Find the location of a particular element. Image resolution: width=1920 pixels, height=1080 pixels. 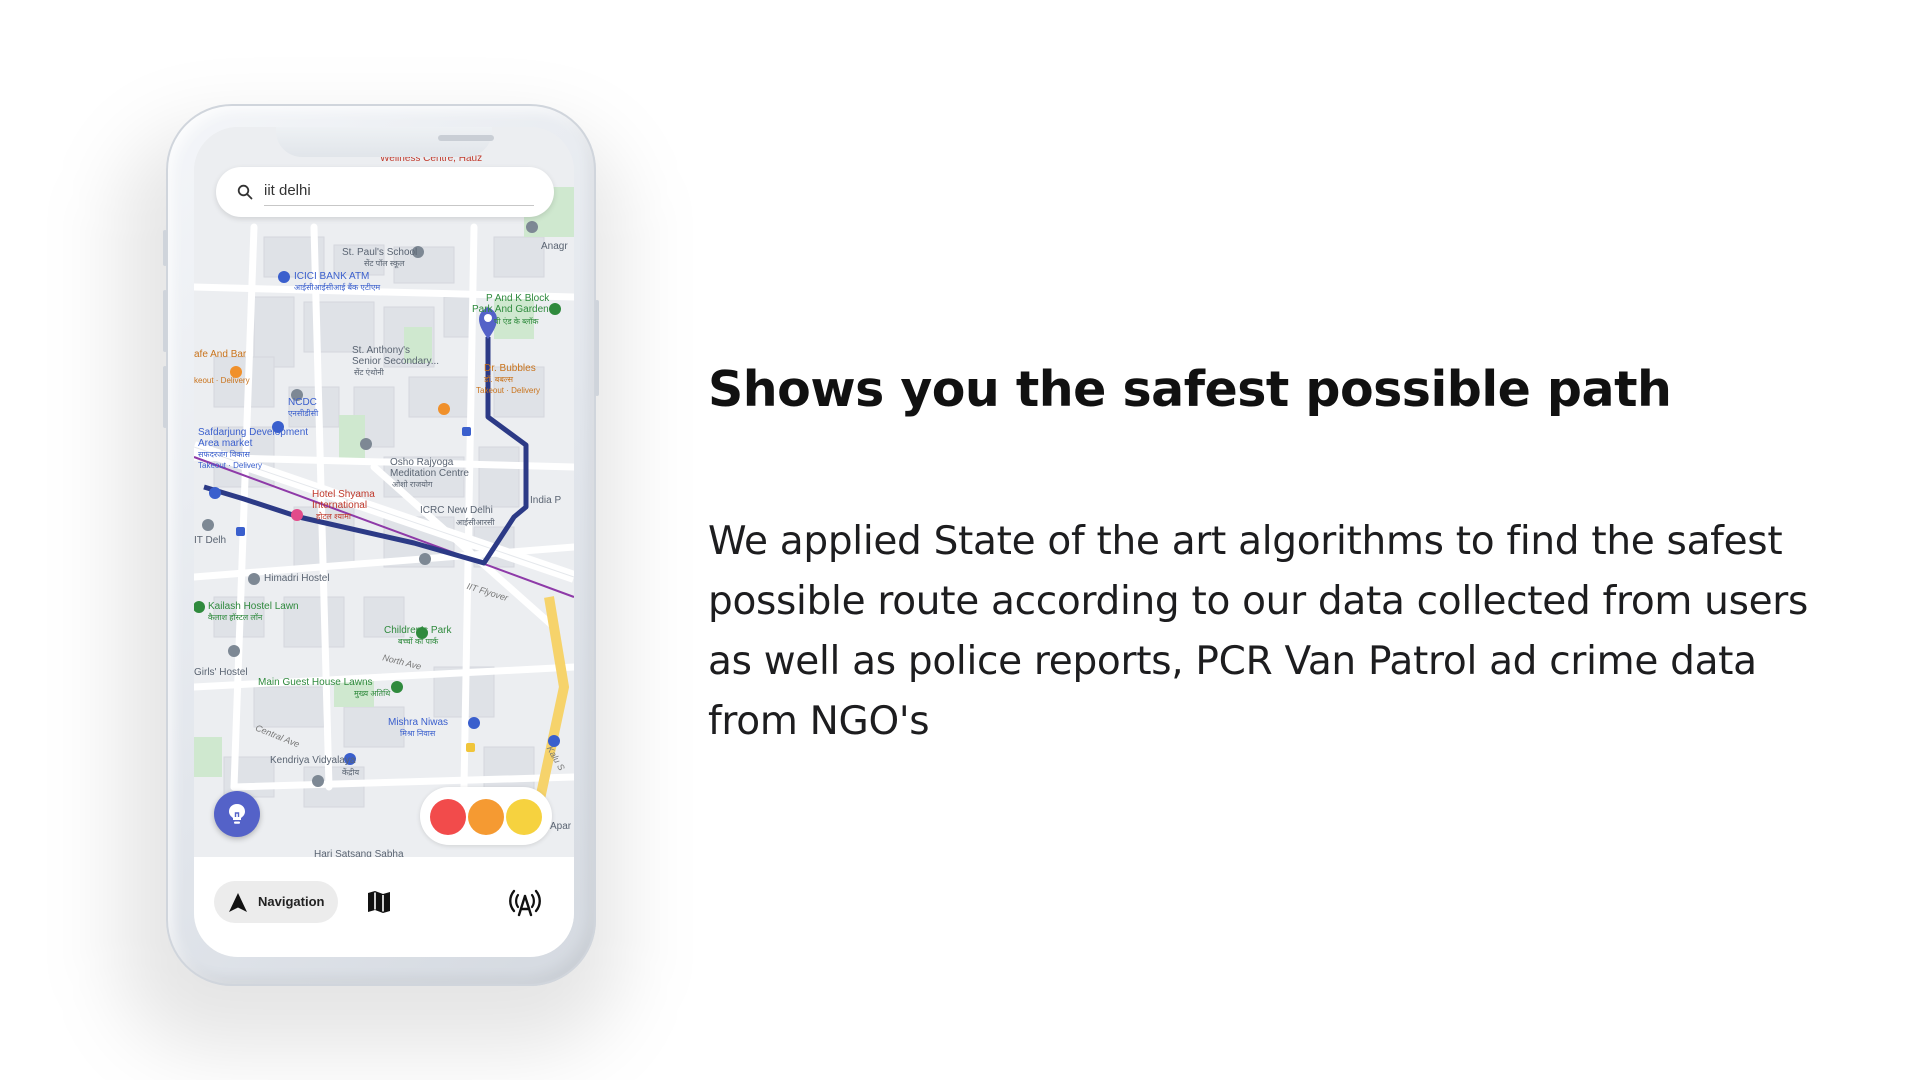

map-label-osho: Osho Rajyoga is located at coordinates (422, 462).